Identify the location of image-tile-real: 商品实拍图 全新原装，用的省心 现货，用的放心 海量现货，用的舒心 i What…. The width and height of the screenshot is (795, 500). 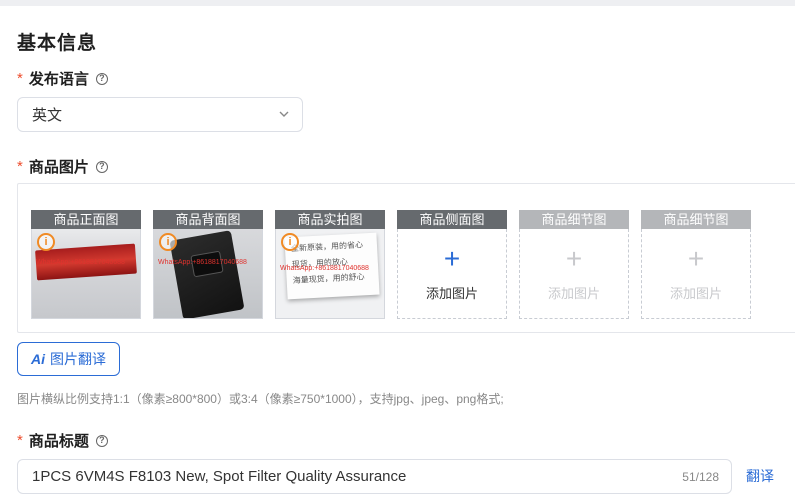
(330, 264).